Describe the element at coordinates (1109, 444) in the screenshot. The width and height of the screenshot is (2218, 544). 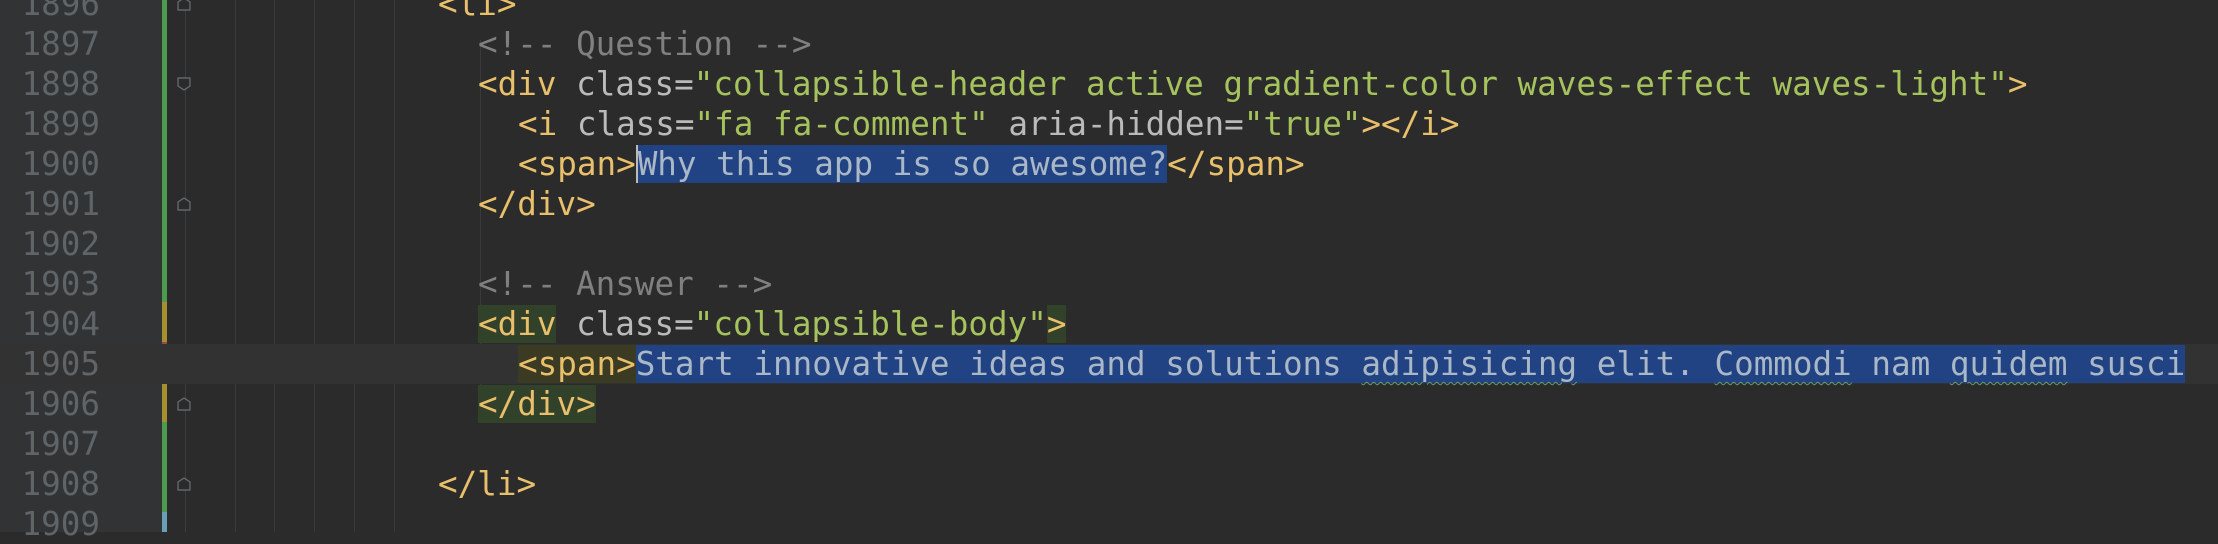
I see `code-line: 1907` at that location.